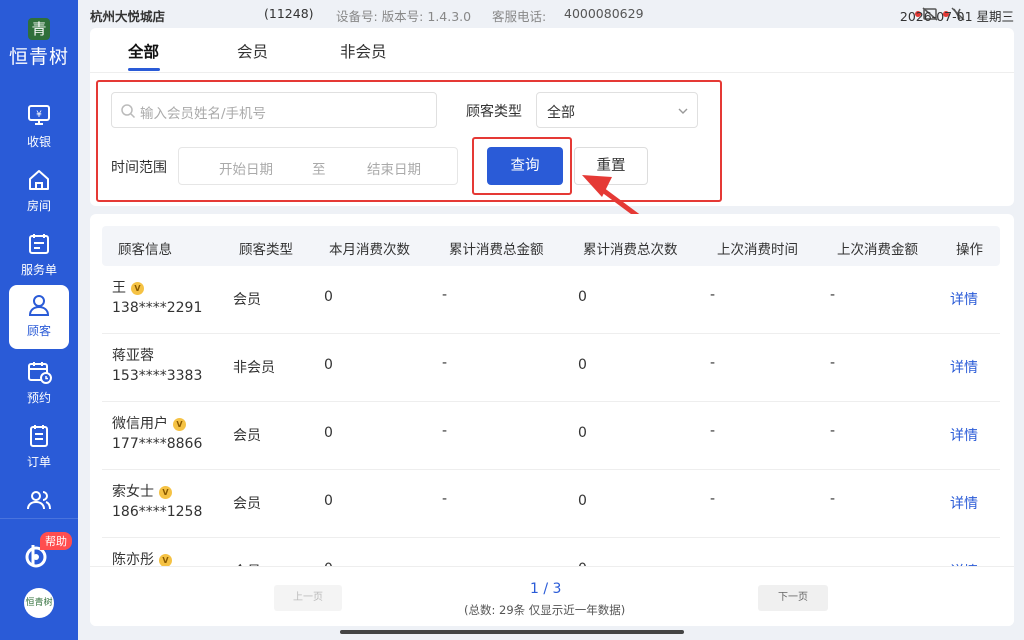  I want to click on customer-type-label: 顾客类型, so click(494, 112).